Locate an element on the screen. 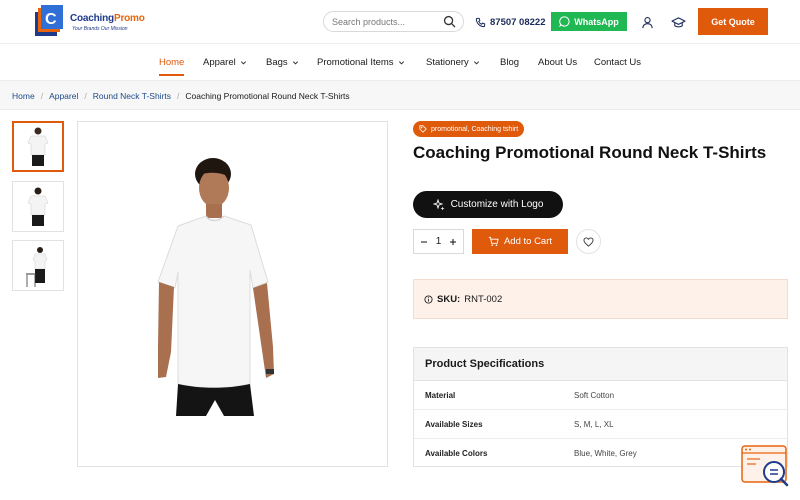 The image size is (800, 500). tag-icon is located at coordinates (423, 129).